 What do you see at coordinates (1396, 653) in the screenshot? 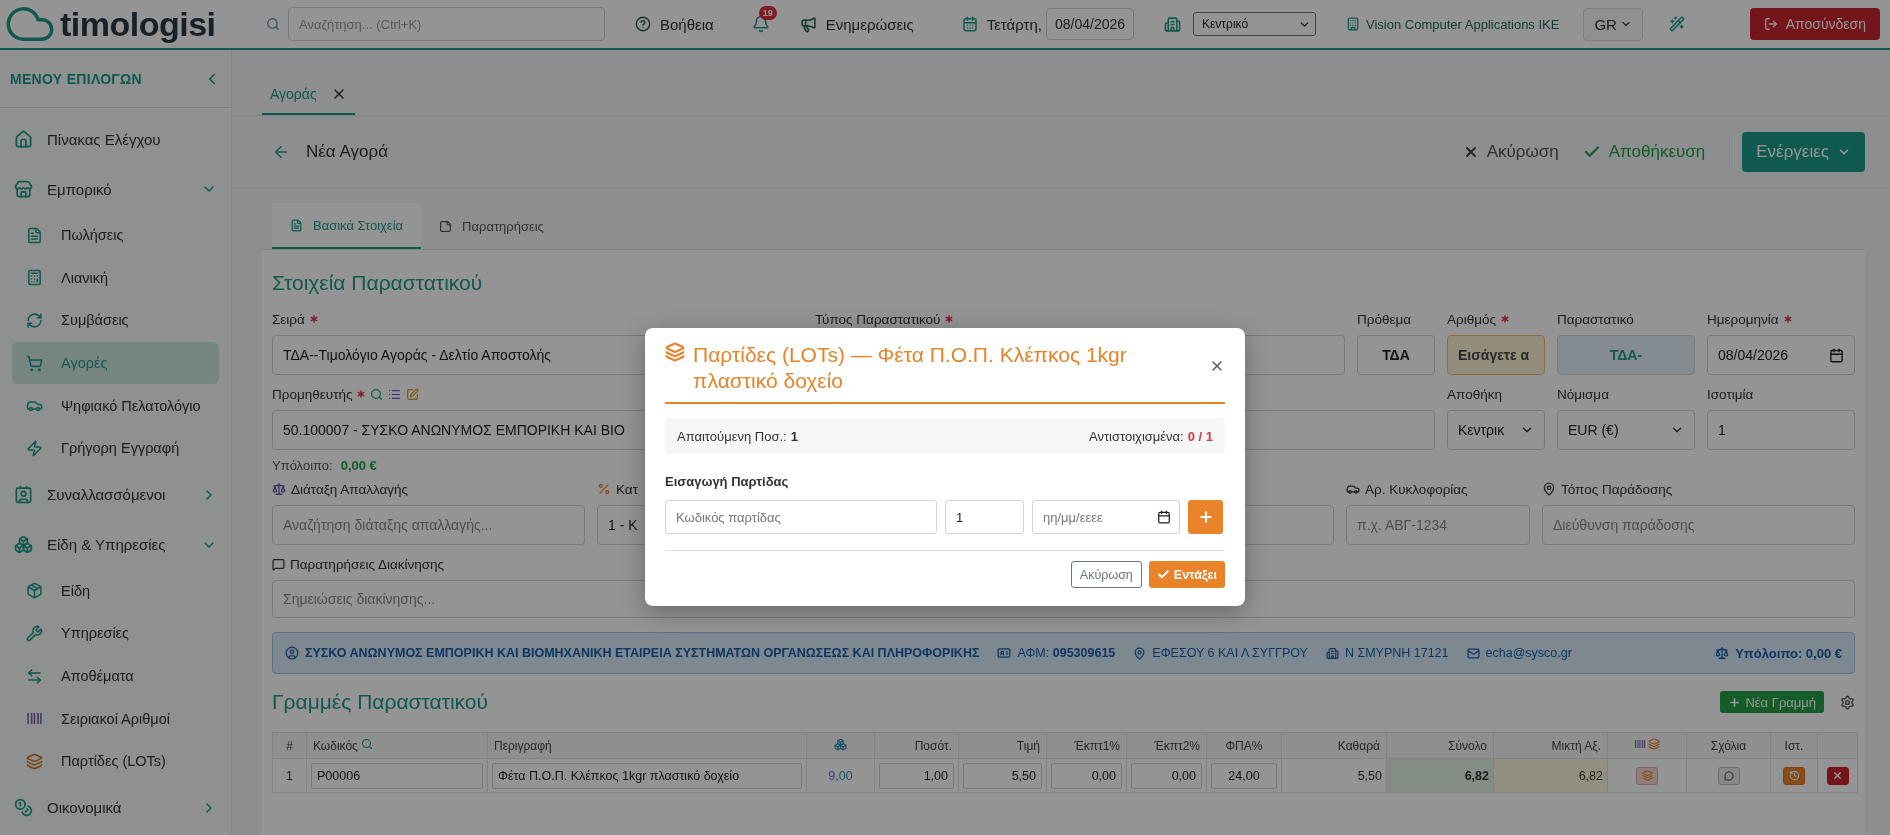
I see `city-text: Ν ΣΜΥΡΝΗ 17121` at bounding box center [1396, 653].